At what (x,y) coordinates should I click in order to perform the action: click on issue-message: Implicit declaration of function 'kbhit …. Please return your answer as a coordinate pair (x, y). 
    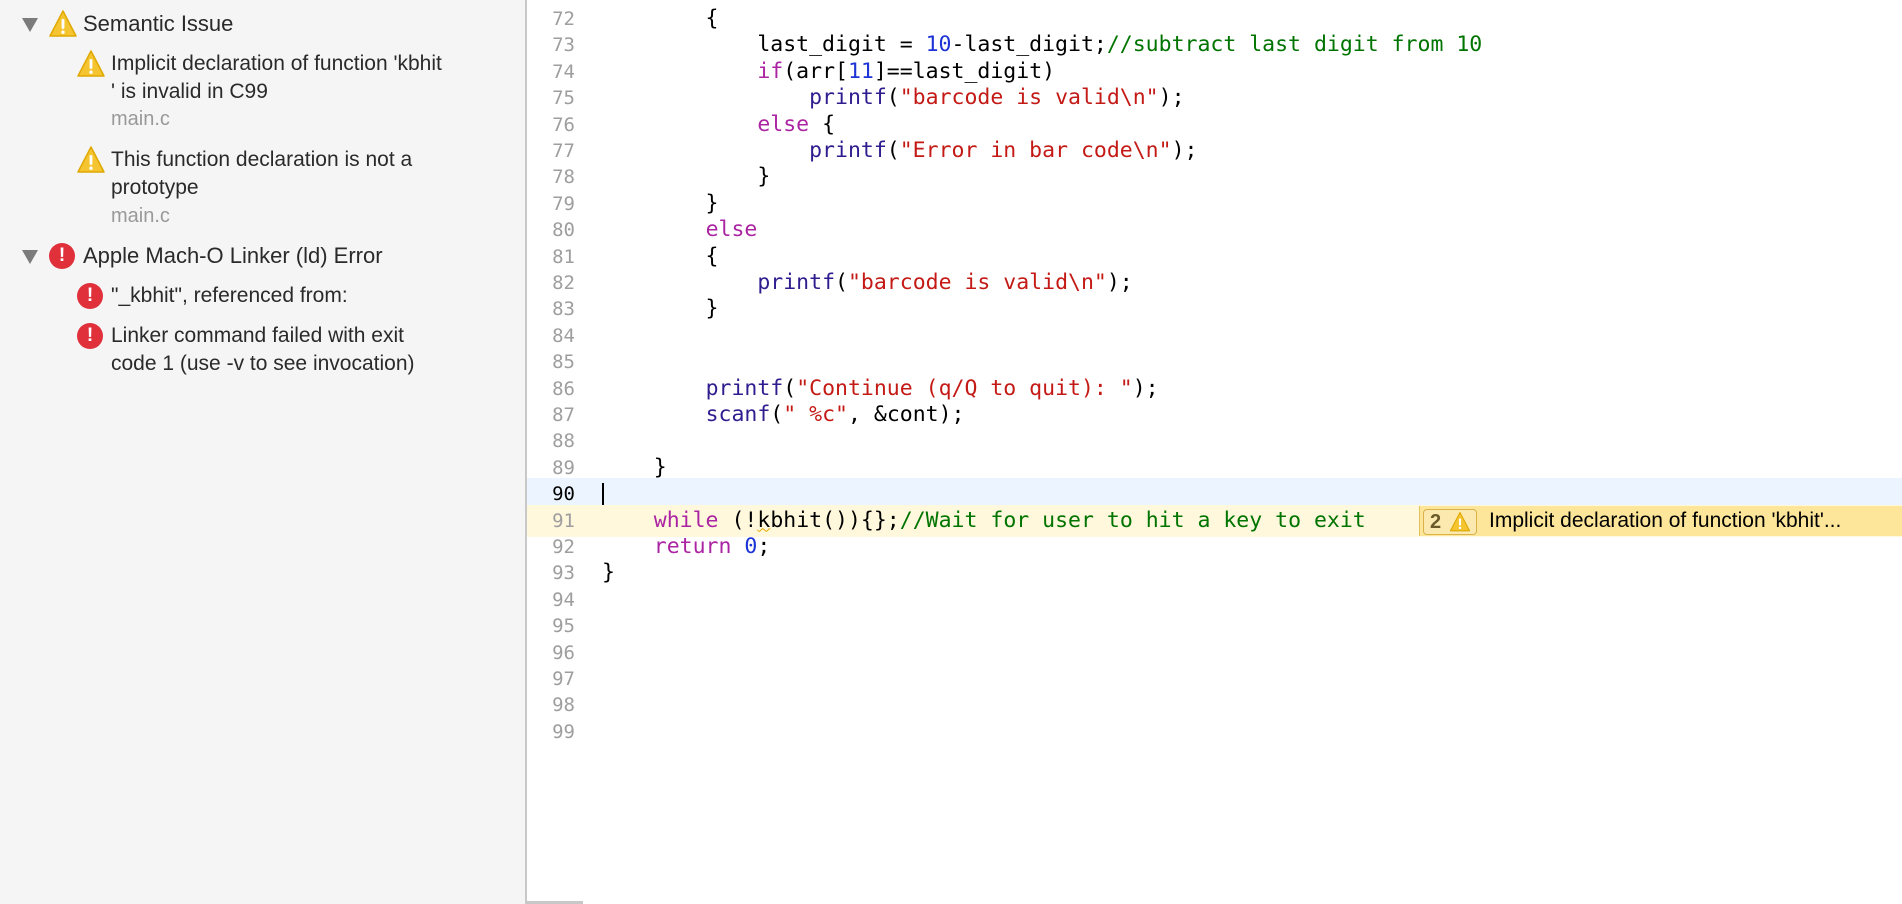
    Looking at the image, I should click on (318, 78).